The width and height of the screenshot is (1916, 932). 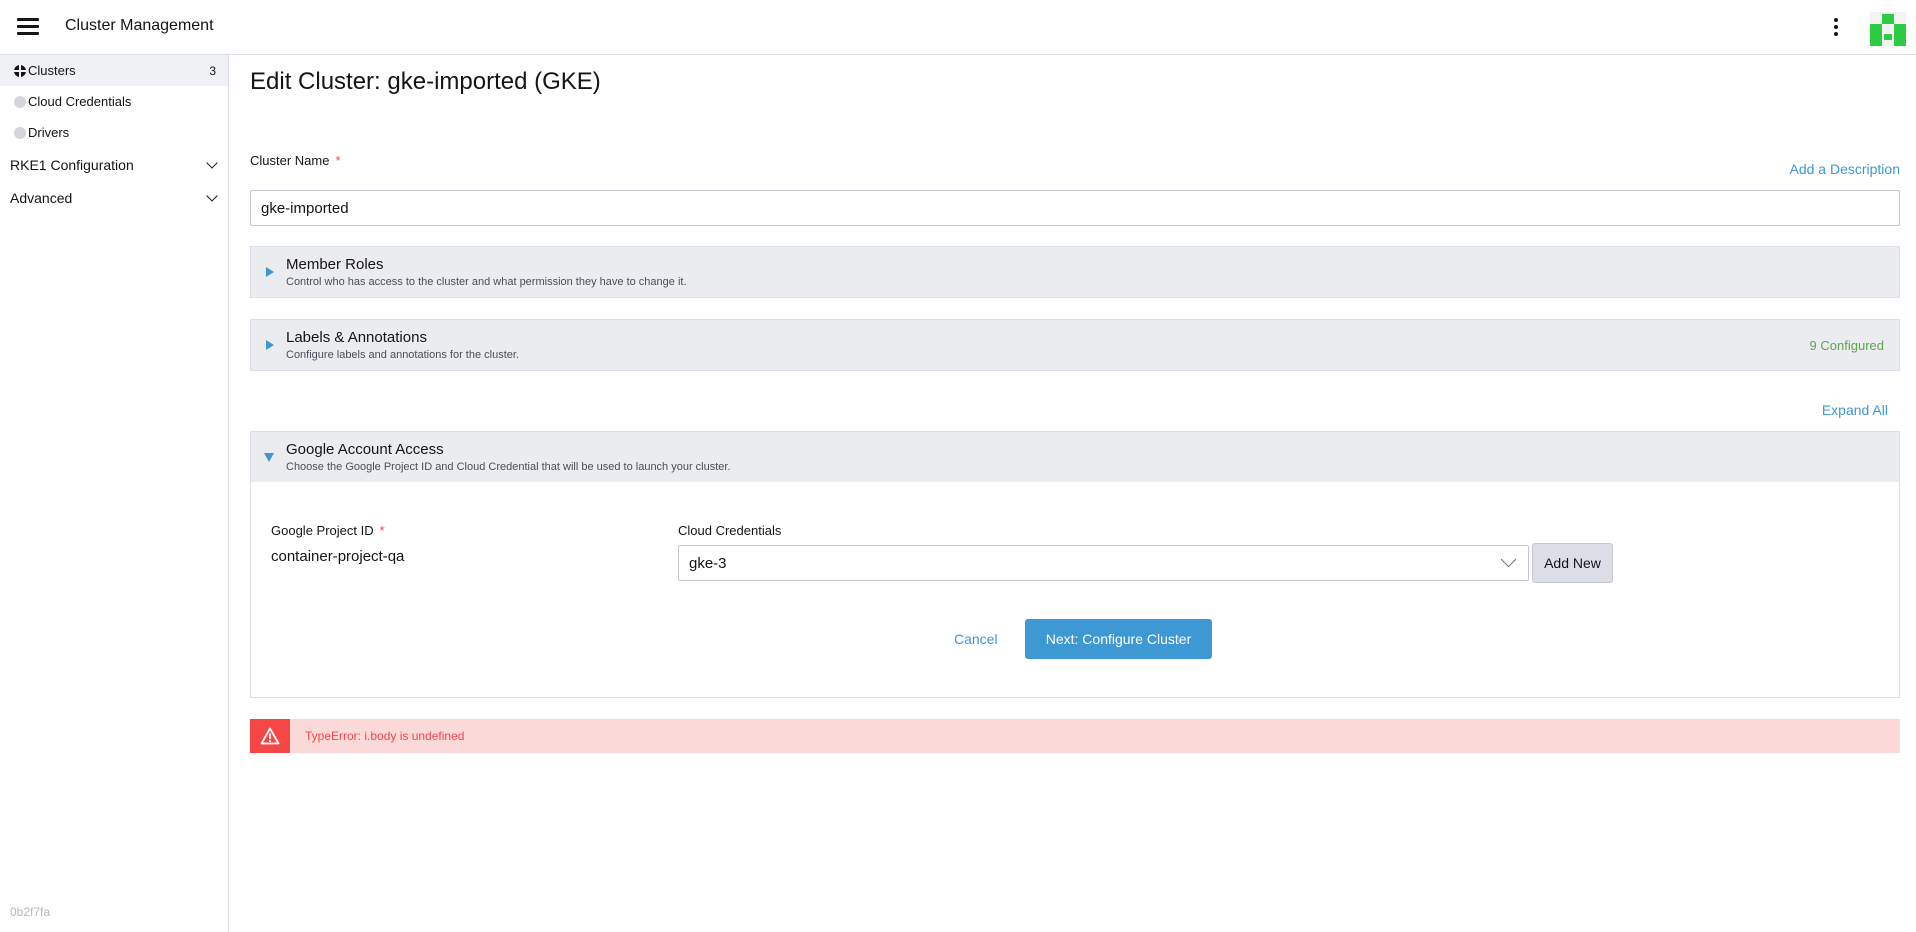 What do you see at coordinates (1075, 736) in the screenshot?
I see `error-banner: TypeError: i.body is undefined` at bounding box center [1075, 736].